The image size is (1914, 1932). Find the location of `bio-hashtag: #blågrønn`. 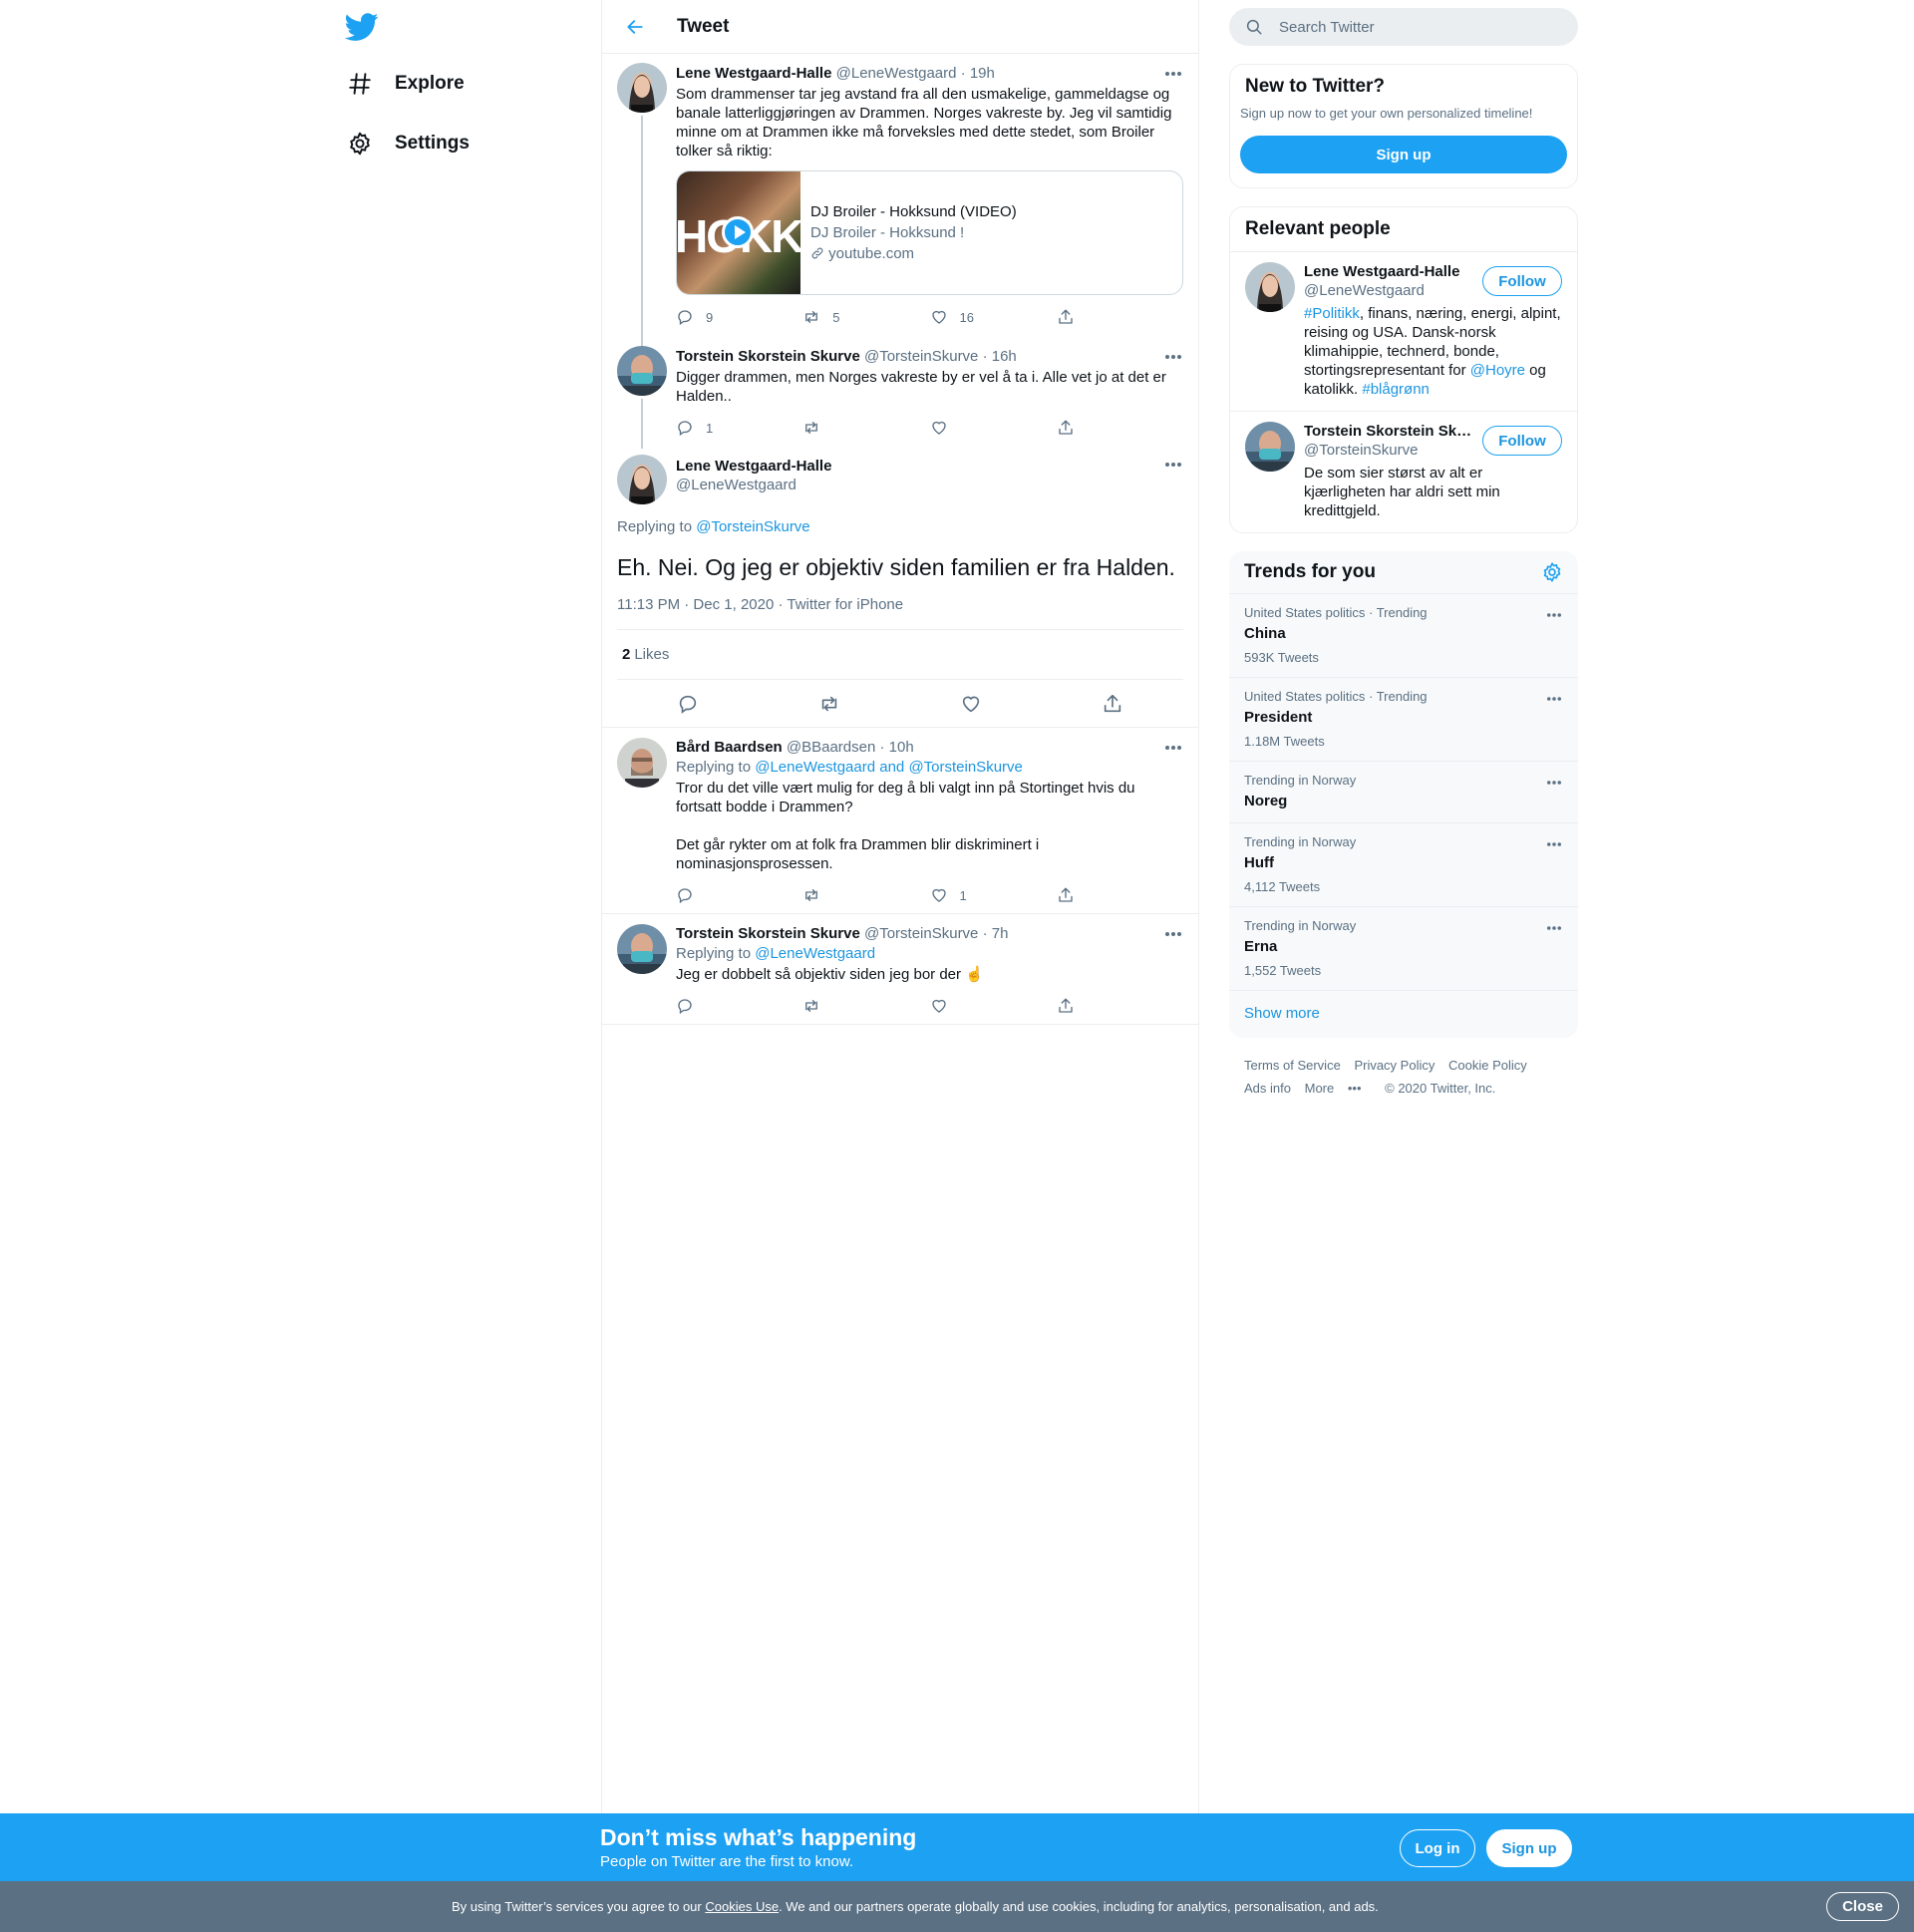

bio-hashtag: #blågrønn is located at coordinates (1396, 389).